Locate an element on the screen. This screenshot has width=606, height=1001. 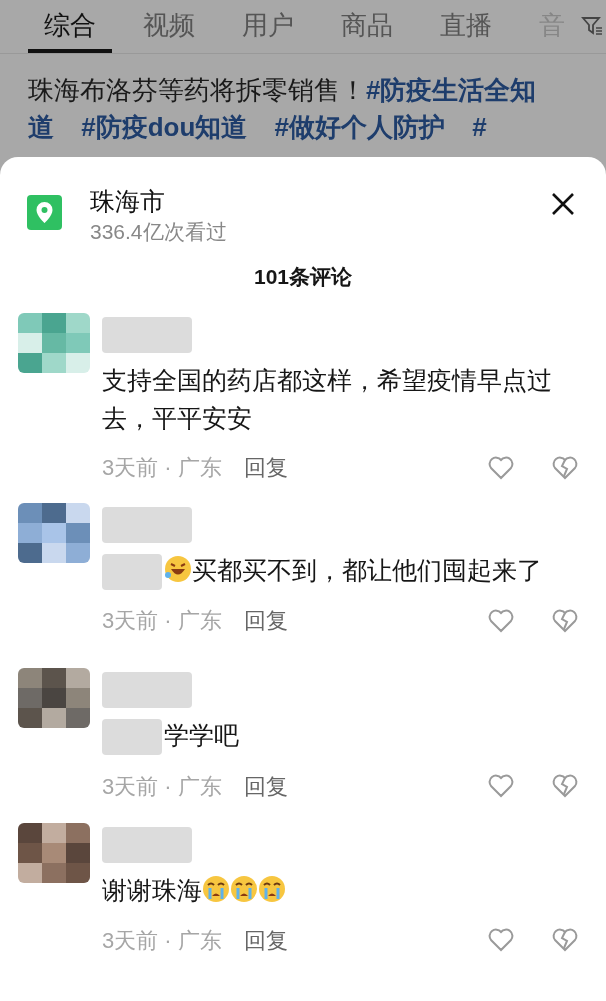
location-title: 珠海市 is located at coordinates (128, 201).